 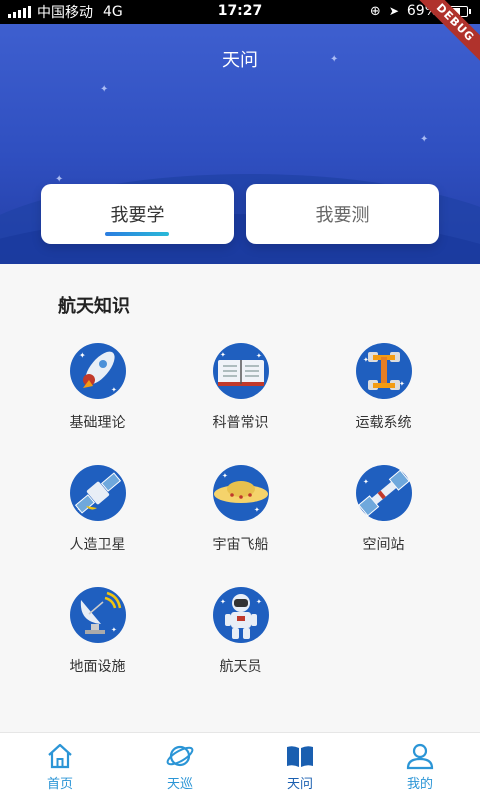 What do you see at coordinates (94, 306) in the screenshot?
I see `section-title: 航天知识` at bounding box center [94, 306].